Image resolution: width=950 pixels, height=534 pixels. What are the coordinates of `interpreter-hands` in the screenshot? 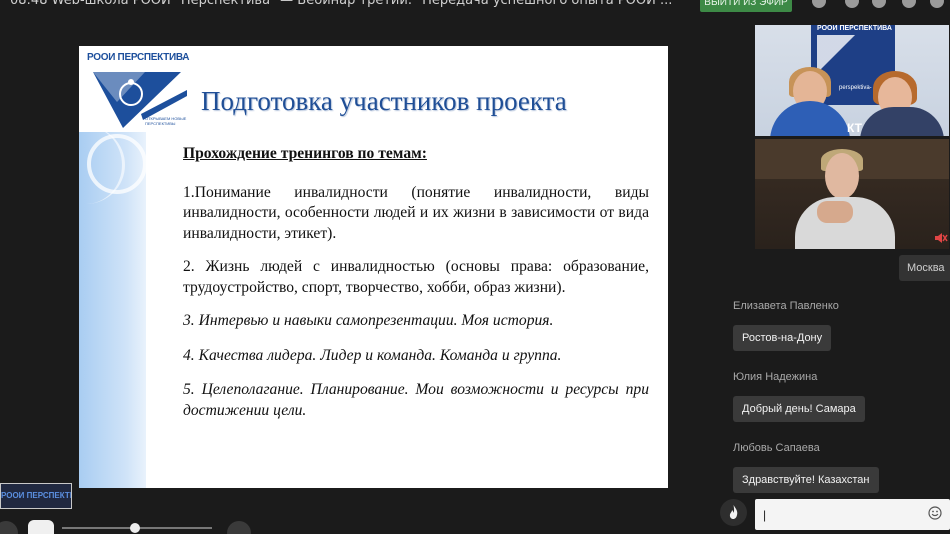 It's located at (835, 212).